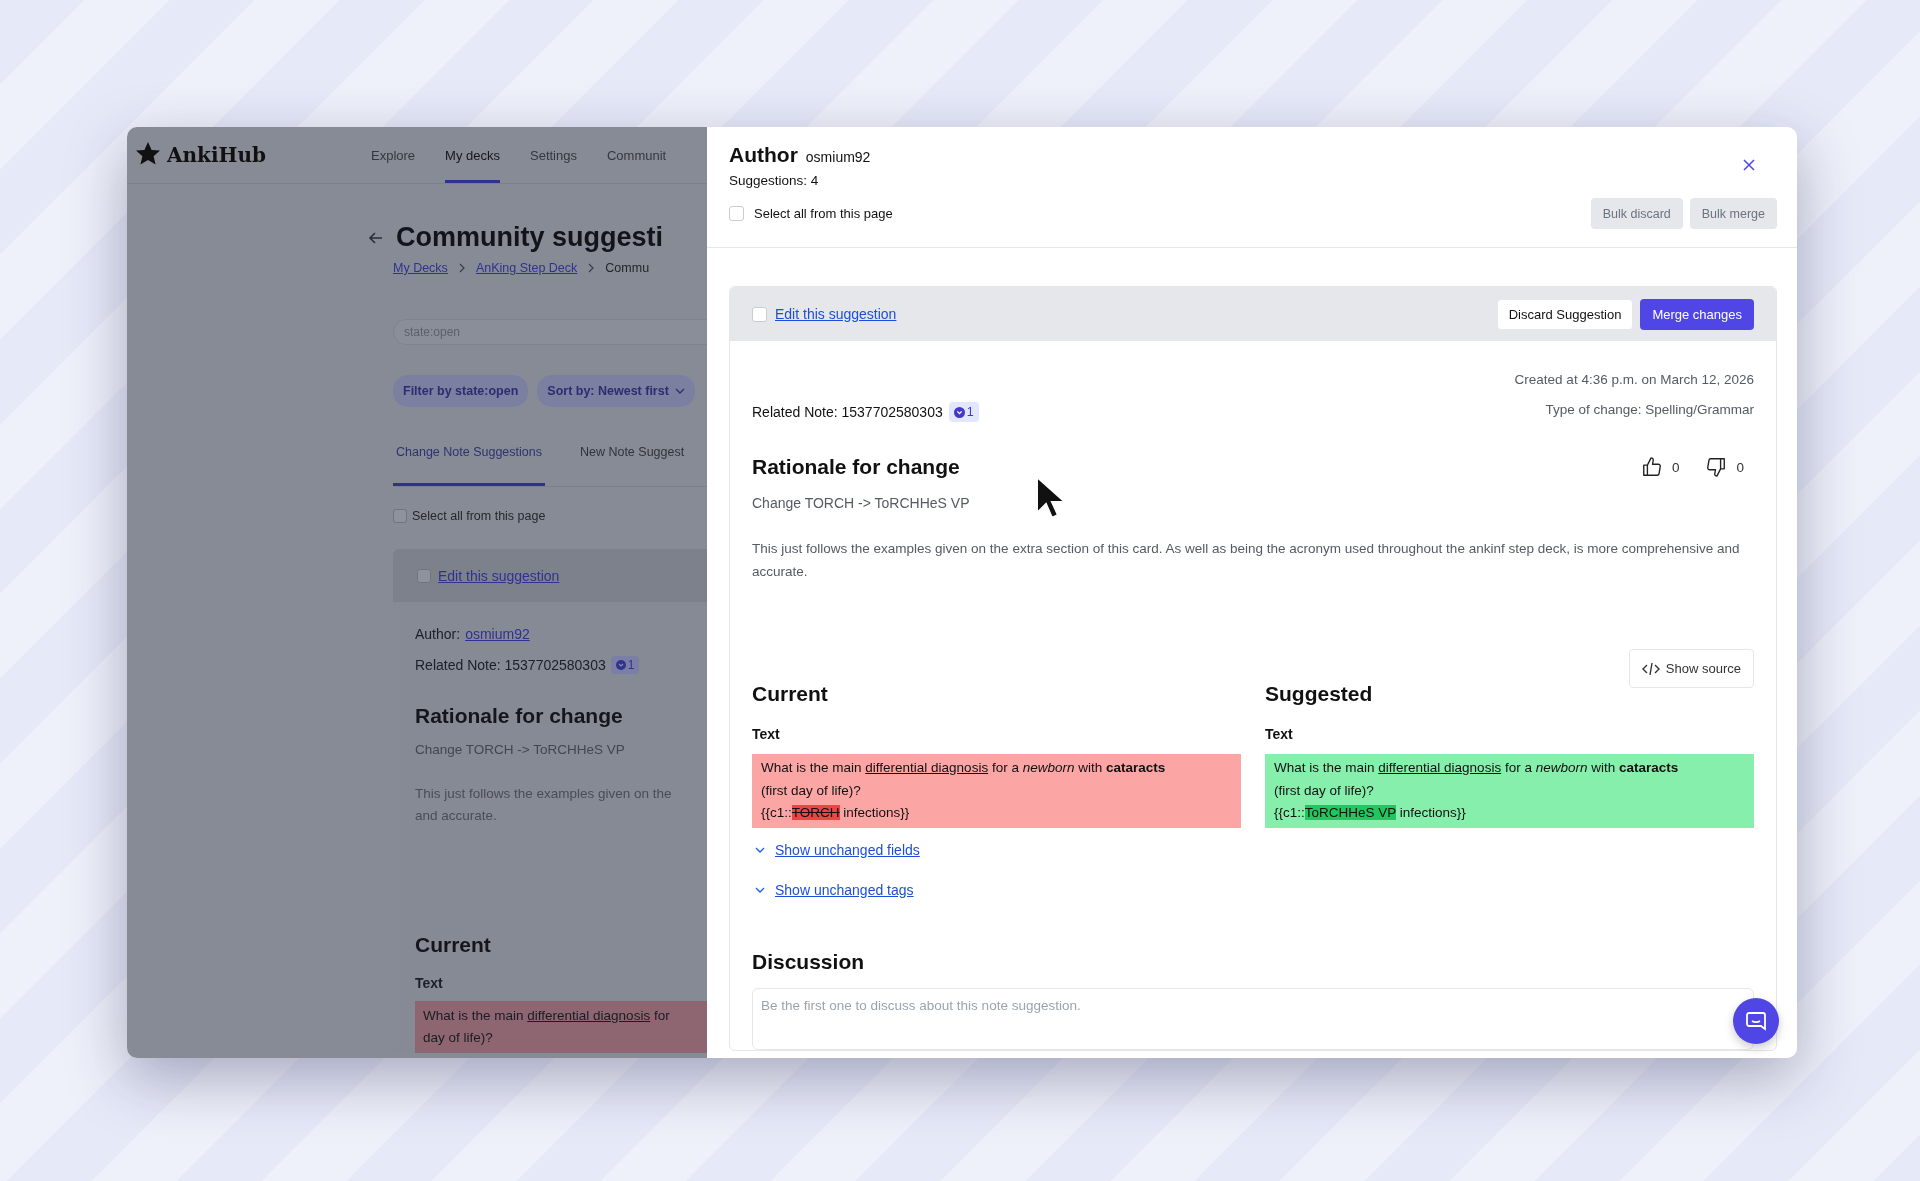 The width and height of the screenshot is (1920, 1181). I want to click on filter-chip: Filter by state:open, so click(461, 391).